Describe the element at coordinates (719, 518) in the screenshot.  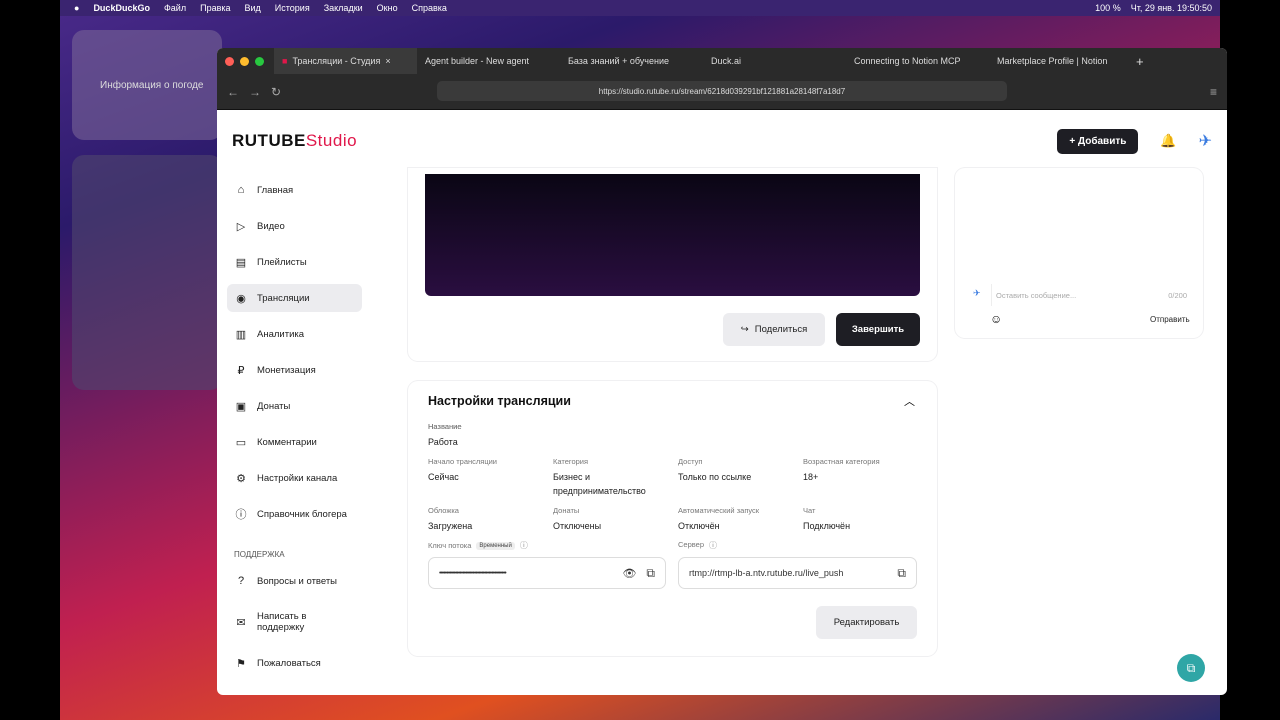
I see `field-autostart: Автоматический запуск Отключён` at that location.